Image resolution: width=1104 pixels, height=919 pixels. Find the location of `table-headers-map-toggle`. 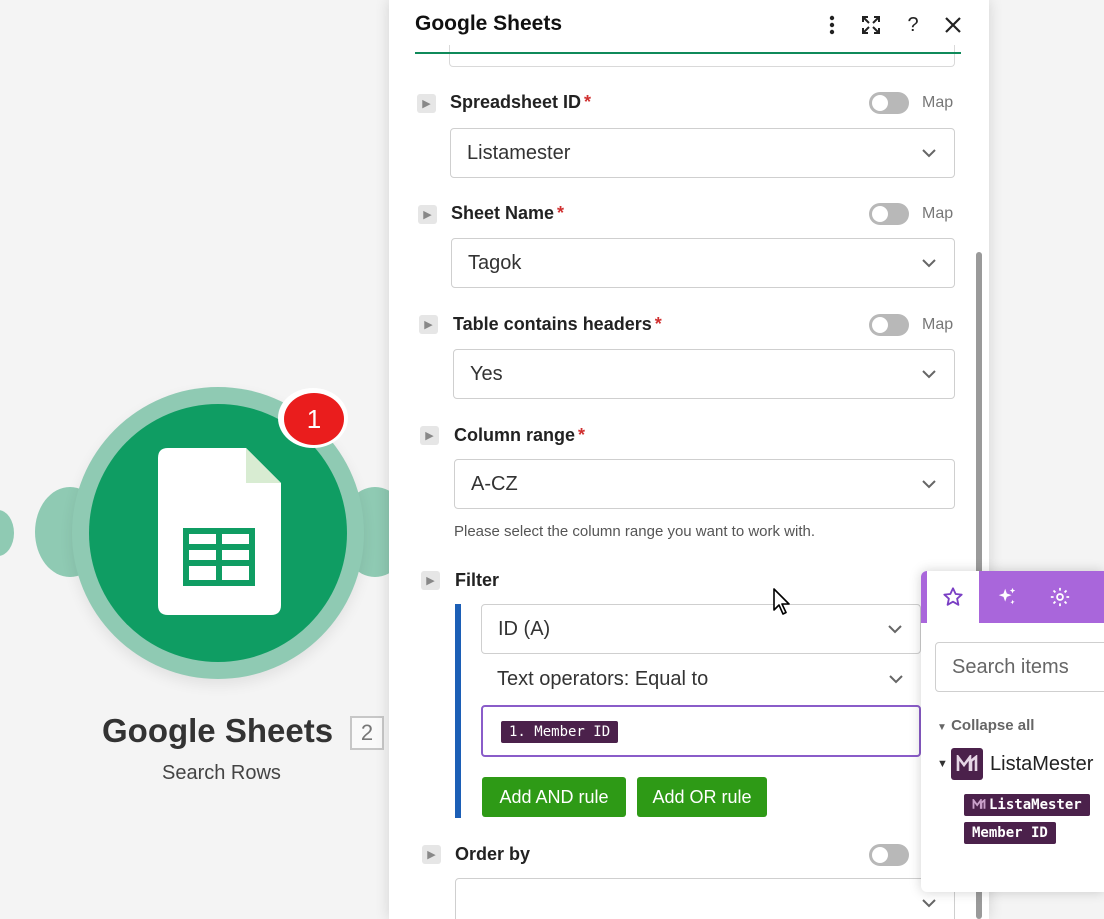

table-headers-map-toggle is located at coordinates (889, 325).